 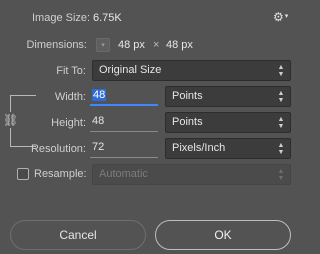 I want to click on height-input: 48, so click(x=124, y=122).